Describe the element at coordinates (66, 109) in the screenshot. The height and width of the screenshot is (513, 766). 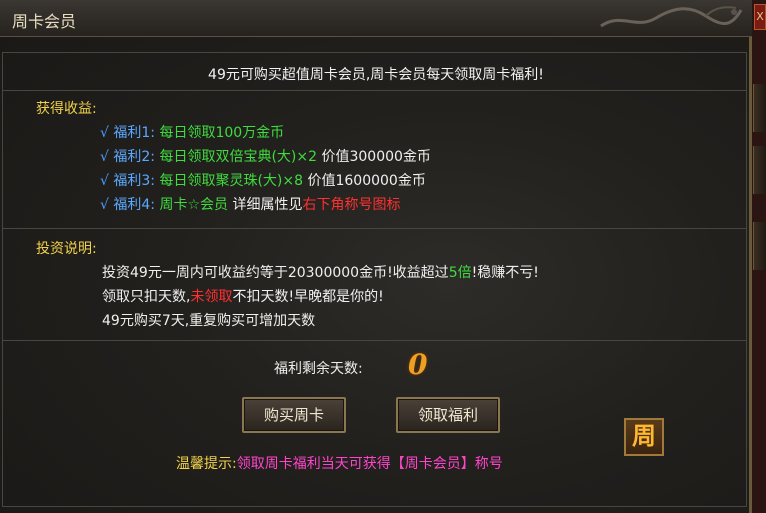
I see `benefits-title: 获得收益:` at that location.